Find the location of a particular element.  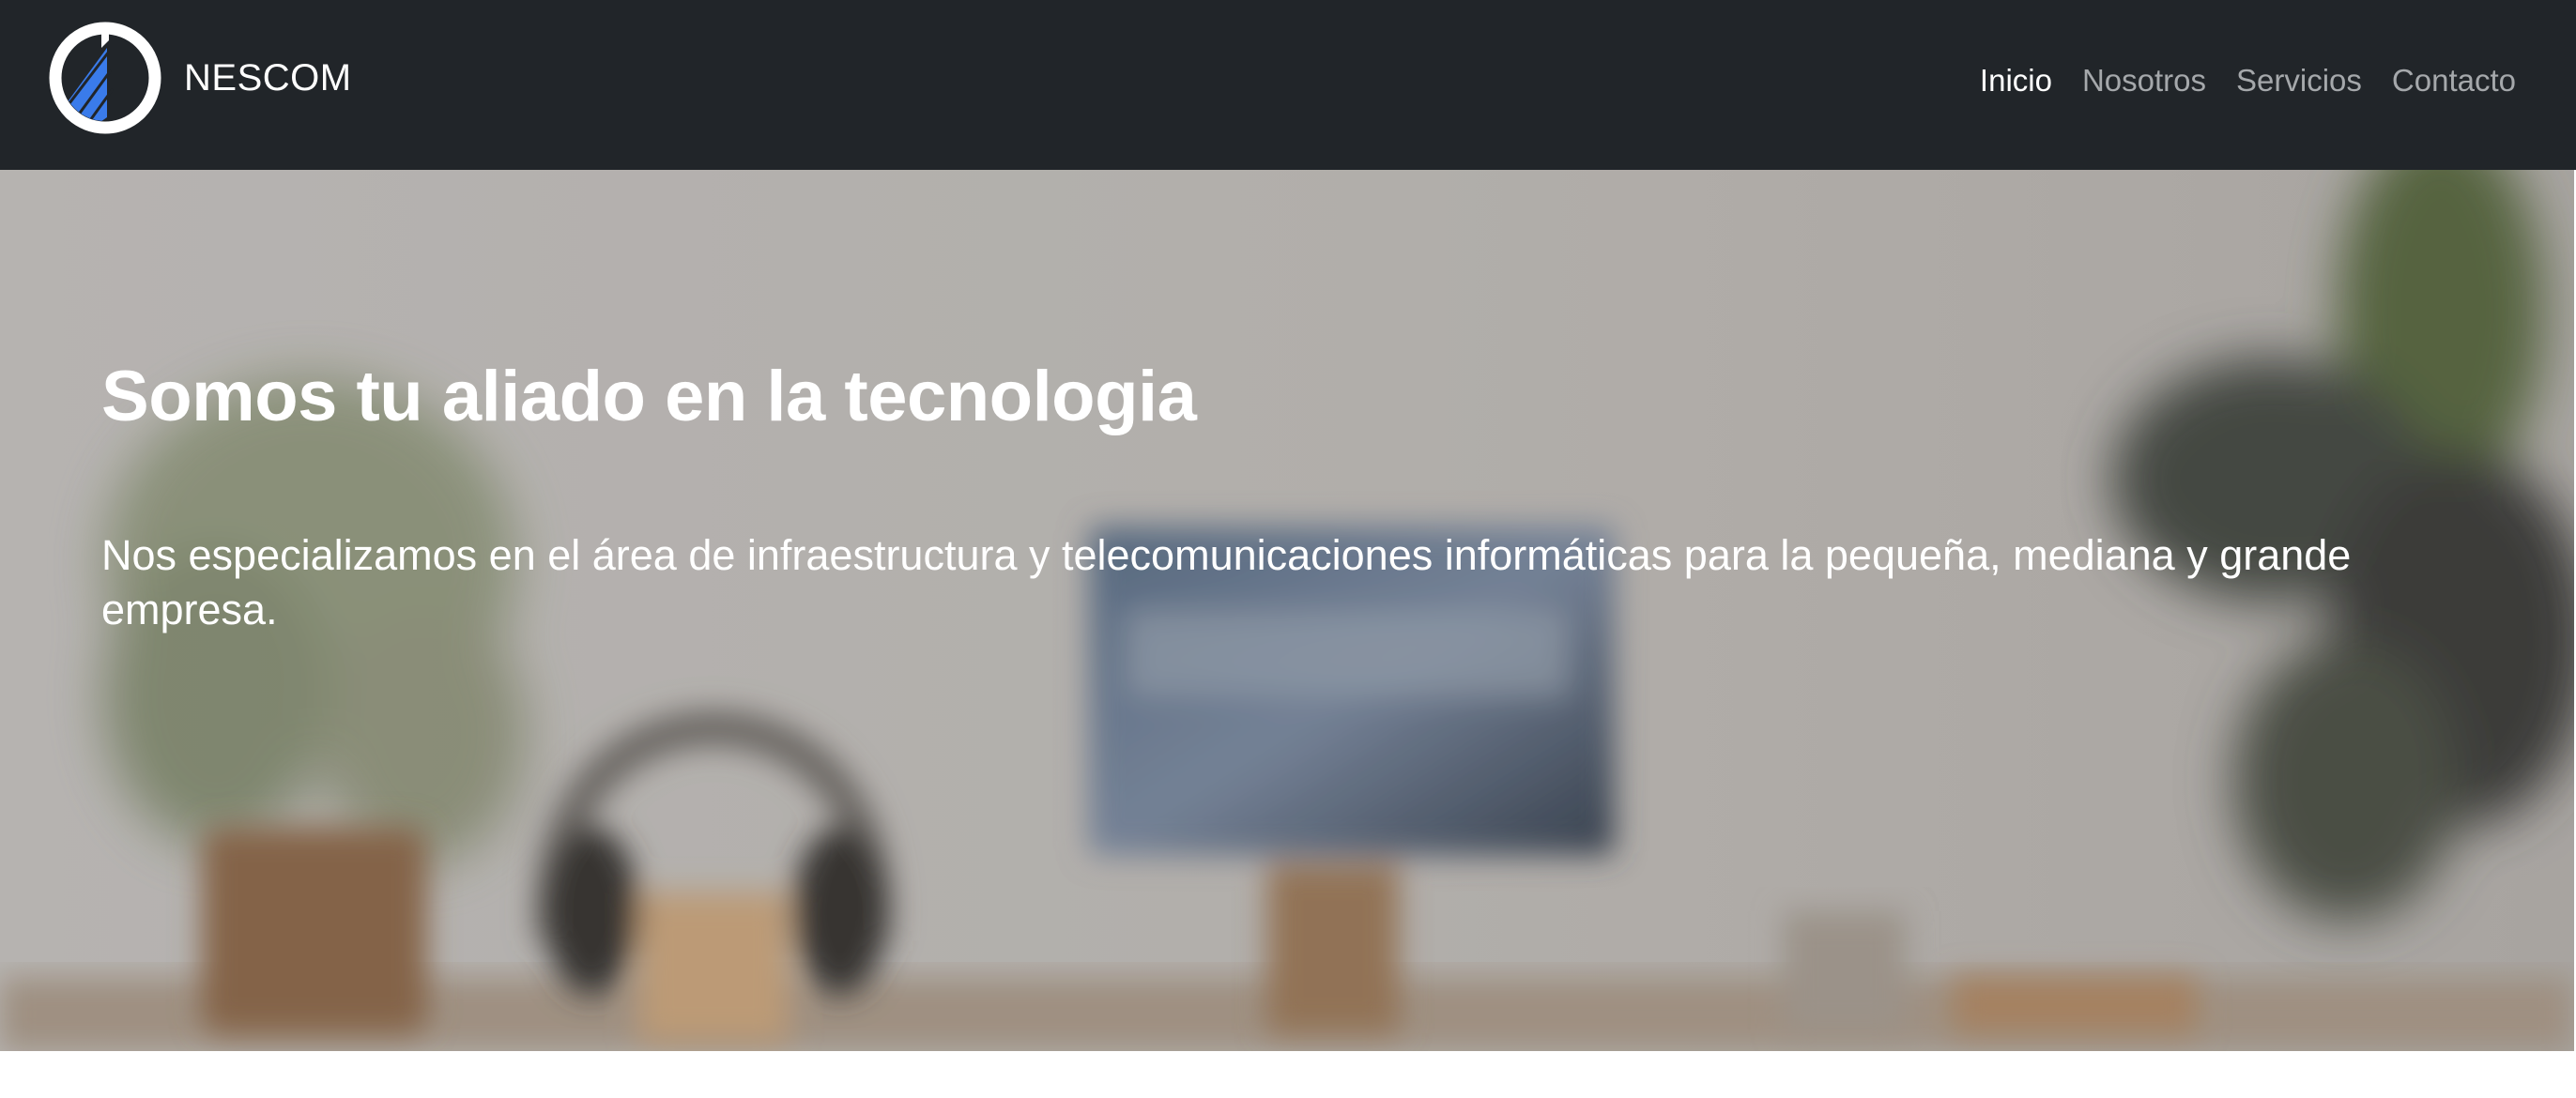

brand-name: NESCOM is located at coordinates (268, 78).